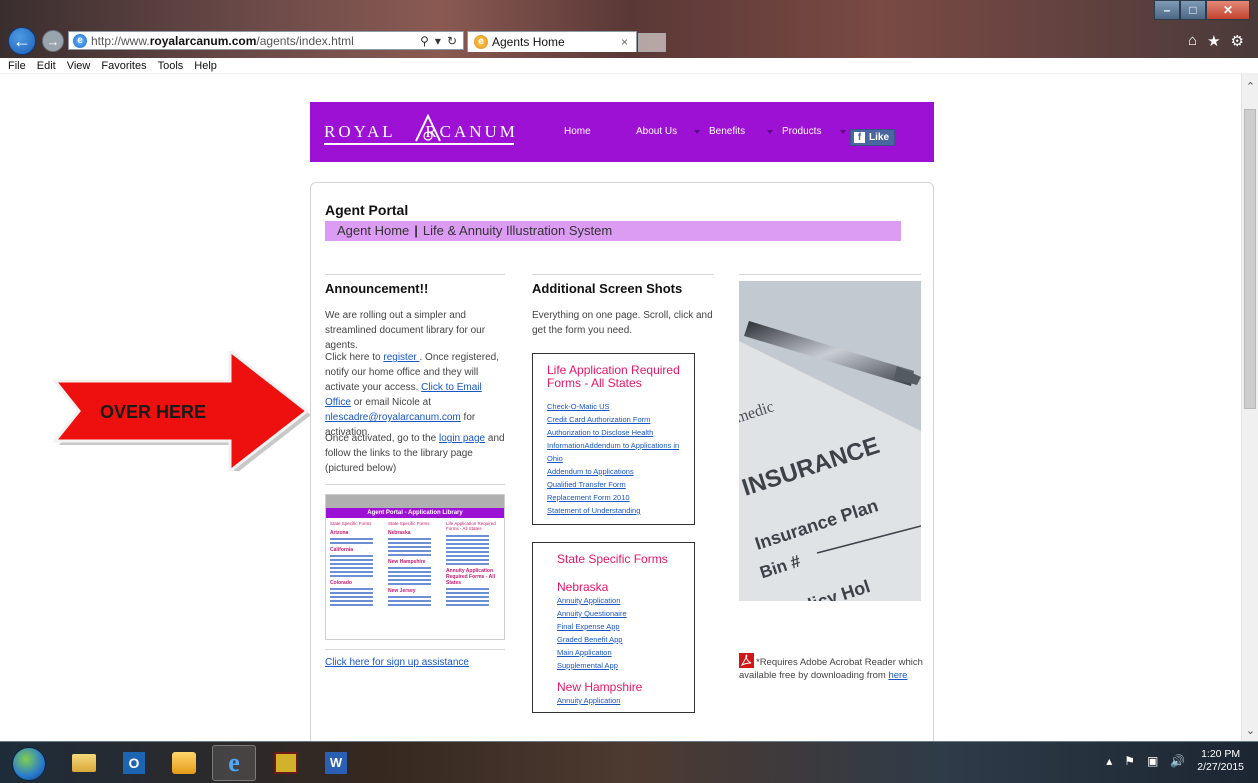 The height and width of the screenshot is (783, 1258). What do you see at coordinates (577, 131) in the screenshot?
I see `nav-home: Home` at bounding box center [577, 131].